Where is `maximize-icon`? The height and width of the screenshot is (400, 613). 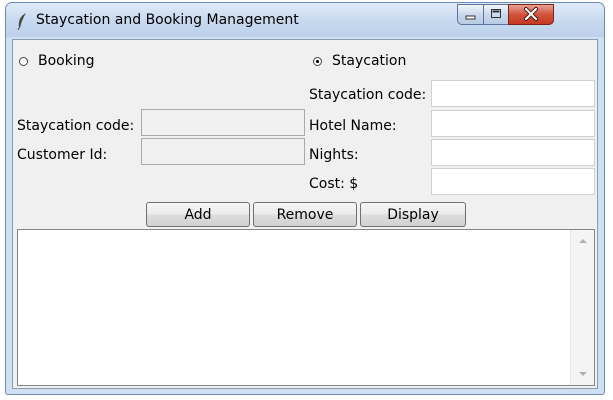
maximize-icon is located at coordinates (496, 13).